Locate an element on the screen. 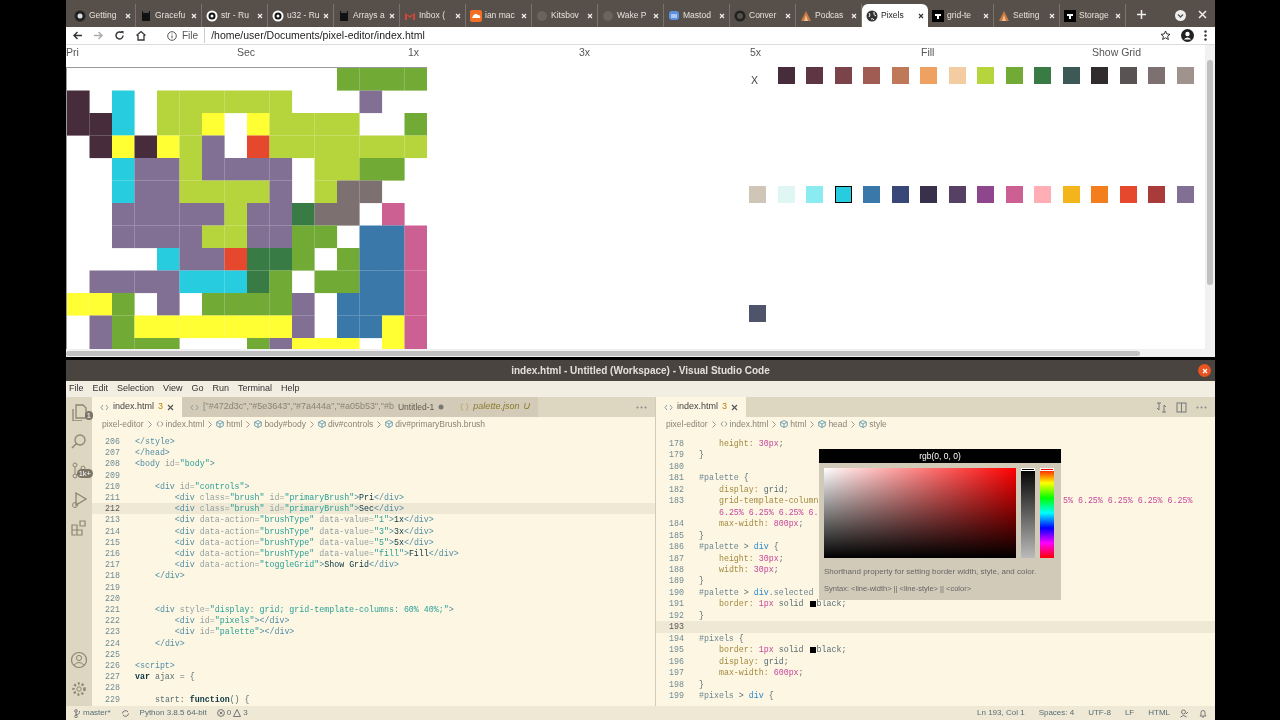  close-button is located at coordinates (1204, 370).